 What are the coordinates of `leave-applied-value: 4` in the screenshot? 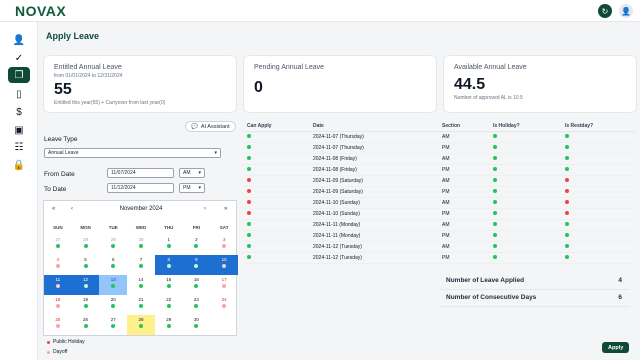 It's located at (620, 280).